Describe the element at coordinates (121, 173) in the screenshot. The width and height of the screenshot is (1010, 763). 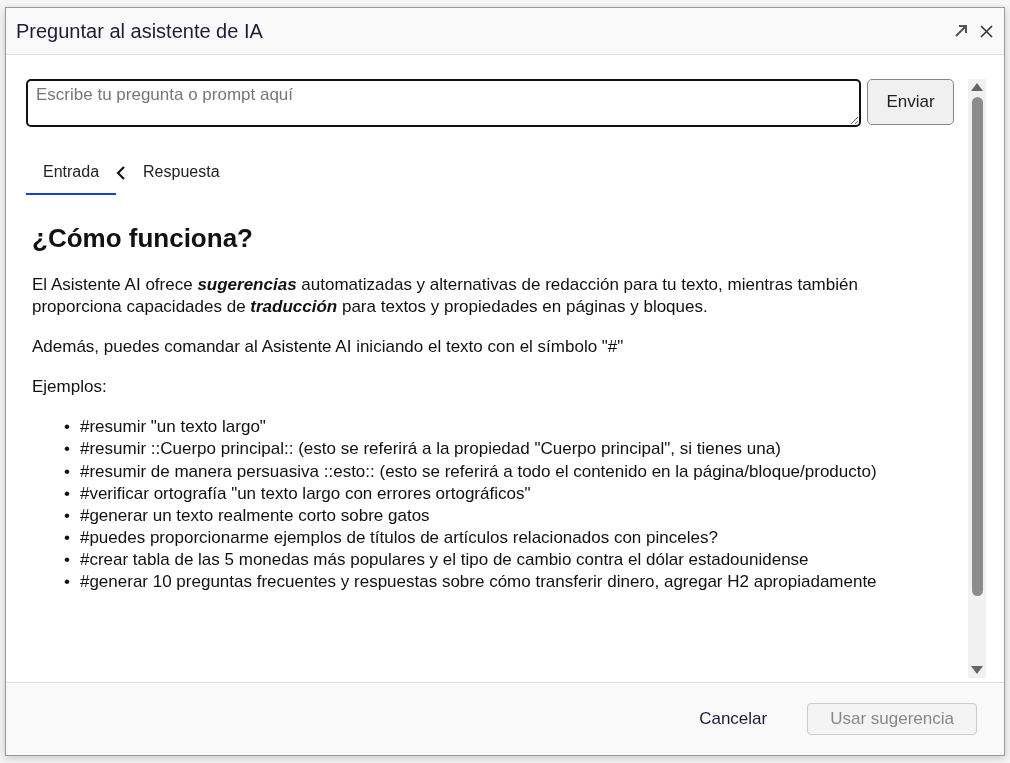
I see `chevron-left-icon` at that location.